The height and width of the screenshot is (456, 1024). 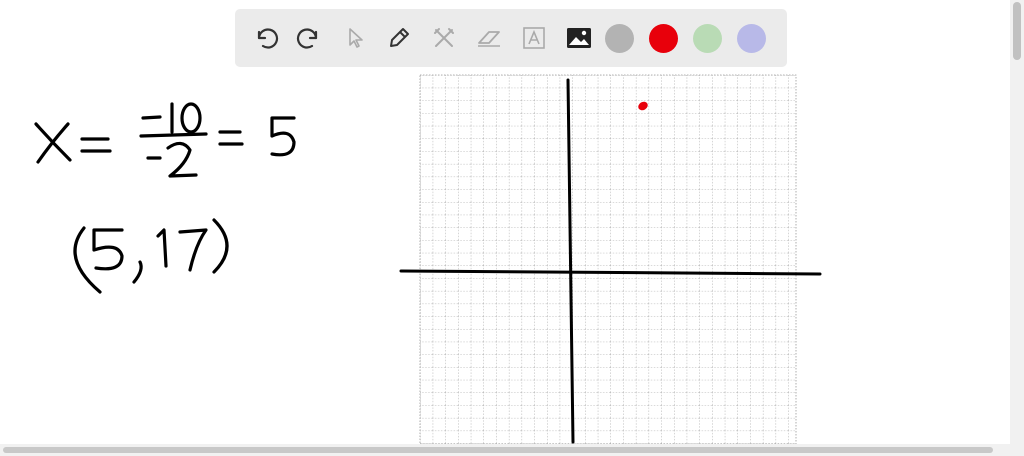 I want to click on tools-cross-icon, so click(x=444, y=37).